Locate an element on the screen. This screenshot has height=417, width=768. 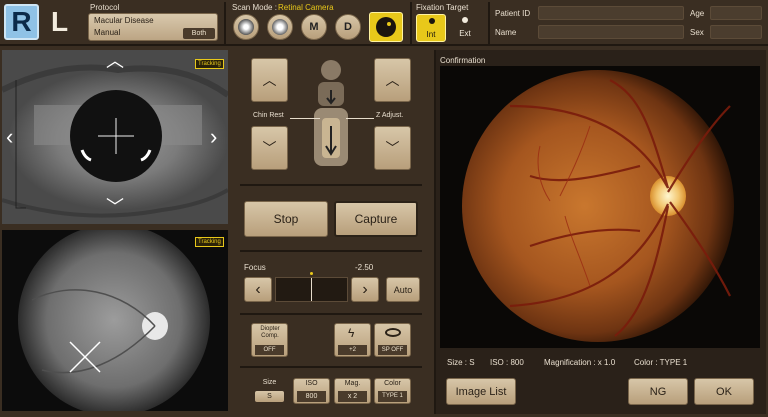
left-eye-button: L is located at coordinates (59, 22).